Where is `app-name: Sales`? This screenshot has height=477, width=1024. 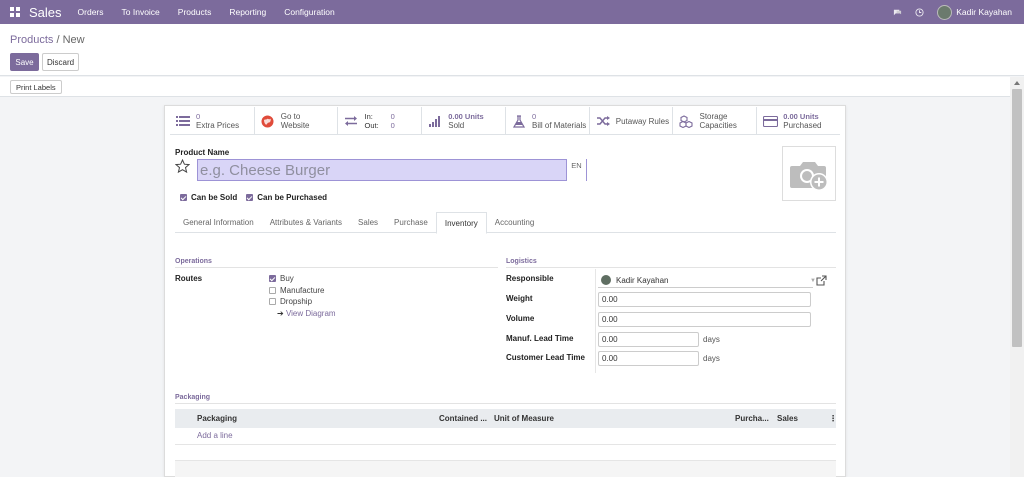 app-name: Sales is located at coordinates (45, 12).